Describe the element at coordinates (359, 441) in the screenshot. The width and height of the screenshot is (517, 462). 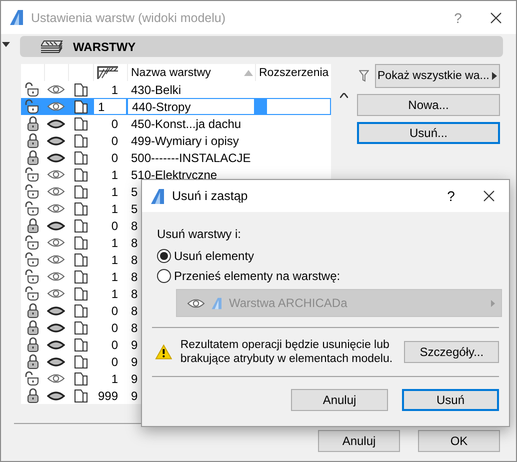
I see `footer-button: Anuluj` at that location.